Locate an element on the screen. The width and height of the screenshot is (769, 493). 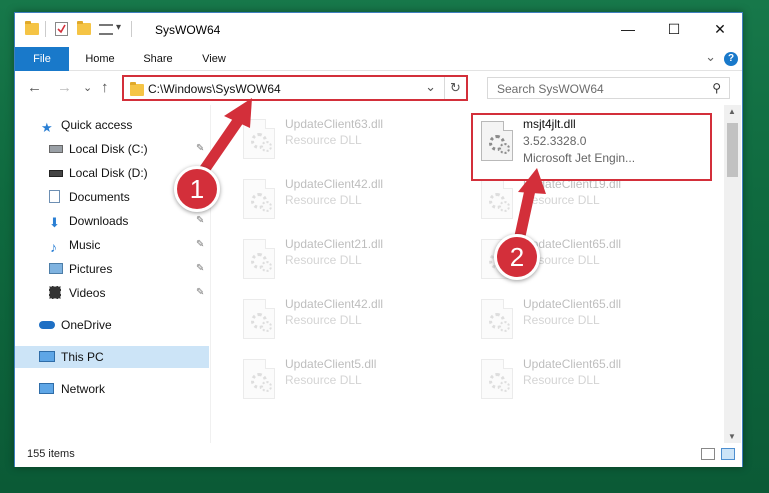
callout-overlay is located at coordinates (370, 170).